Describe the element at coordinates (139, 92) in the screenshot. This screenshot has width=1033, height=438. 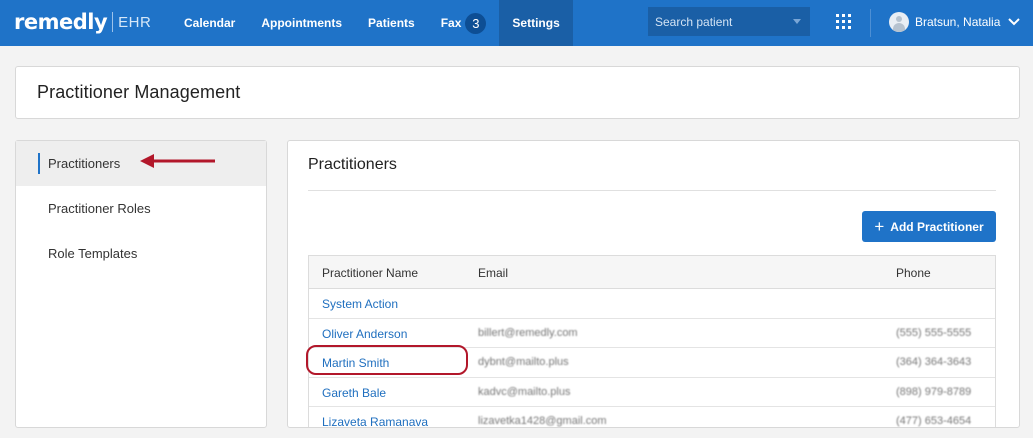
I see `page-title: Practitioner Management` at that location.